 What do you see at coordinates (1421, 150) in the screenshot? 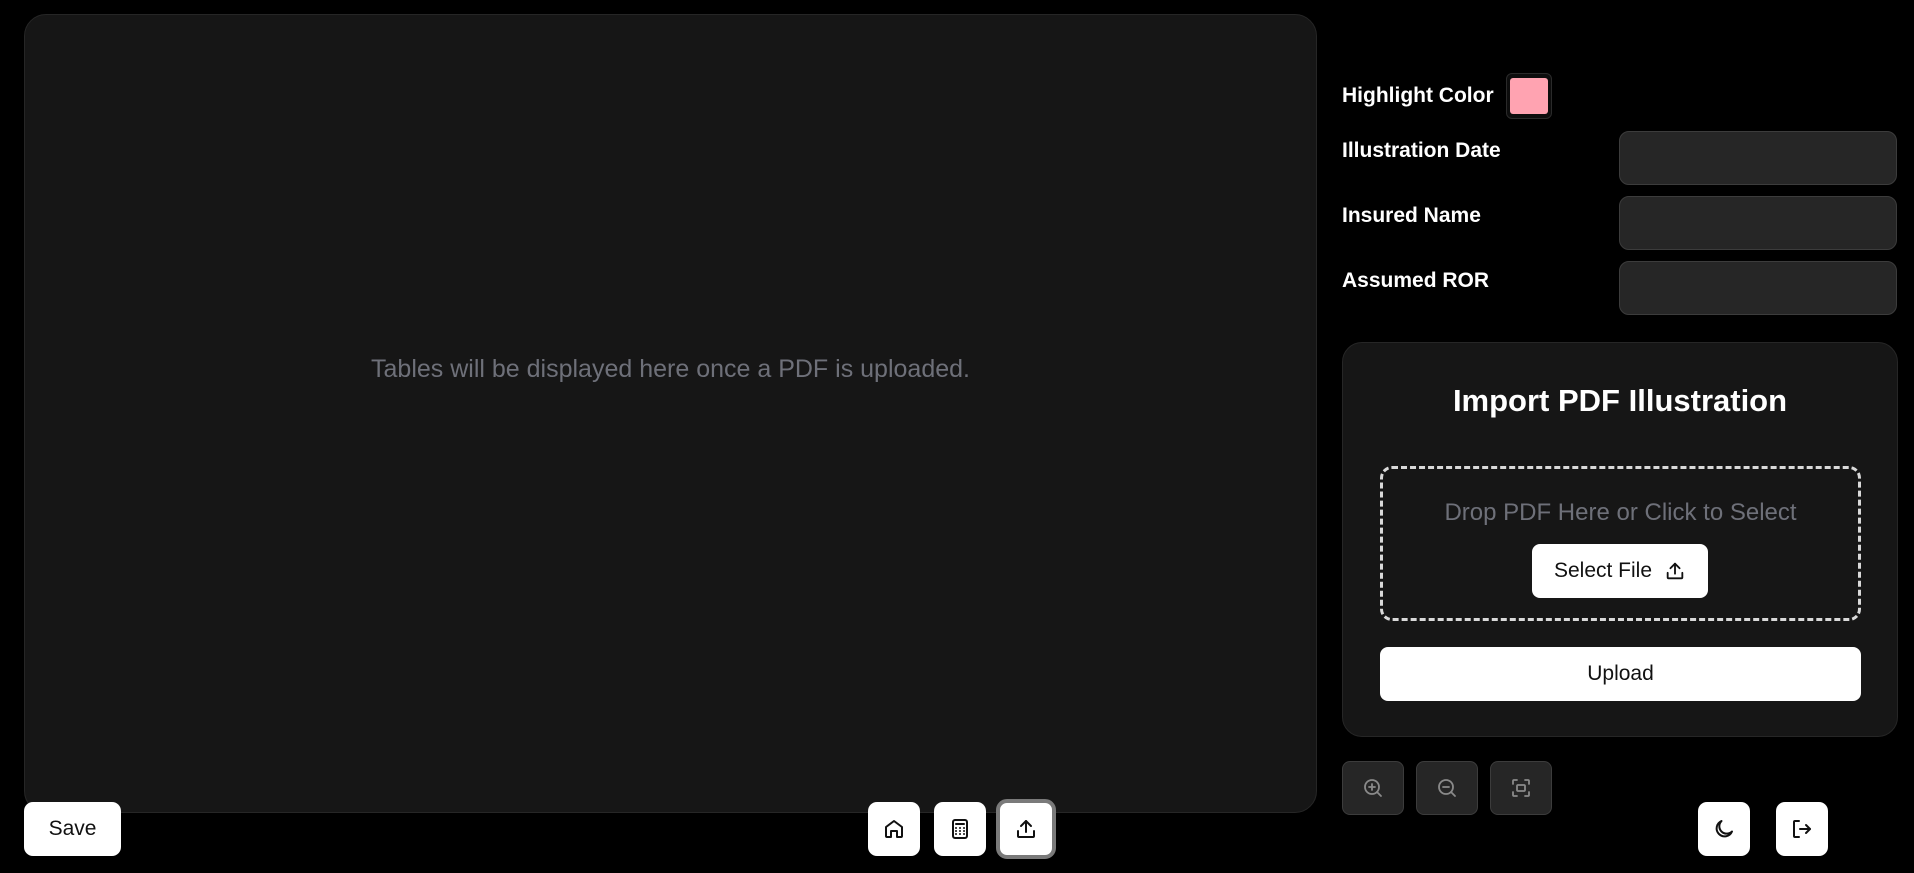
I see `illustration-date-label: Illustration Date` at bounding box center [1421, 150].